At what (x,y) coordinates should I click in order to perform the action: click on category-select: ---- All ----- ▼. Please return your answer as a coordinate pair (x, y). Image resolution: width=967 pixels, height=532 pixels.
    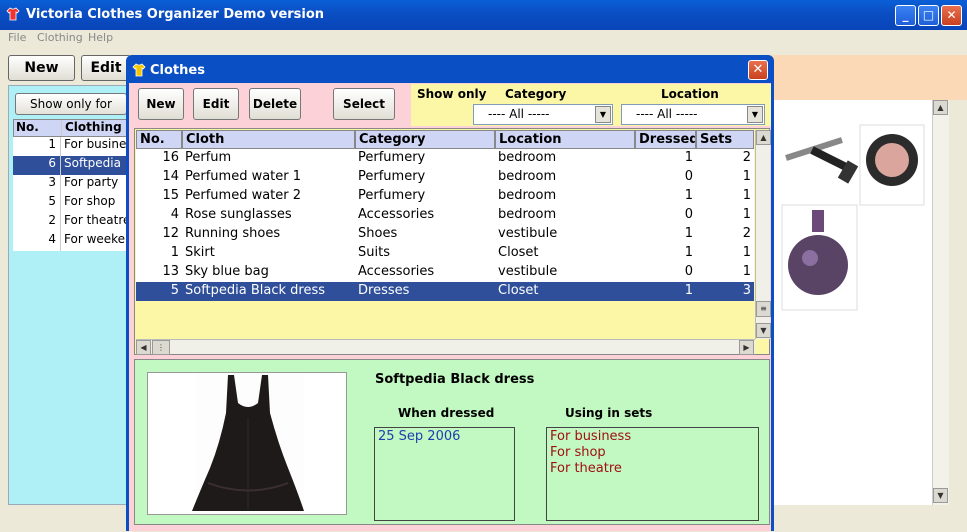
    Looking at the image, I should click on (543, 114).